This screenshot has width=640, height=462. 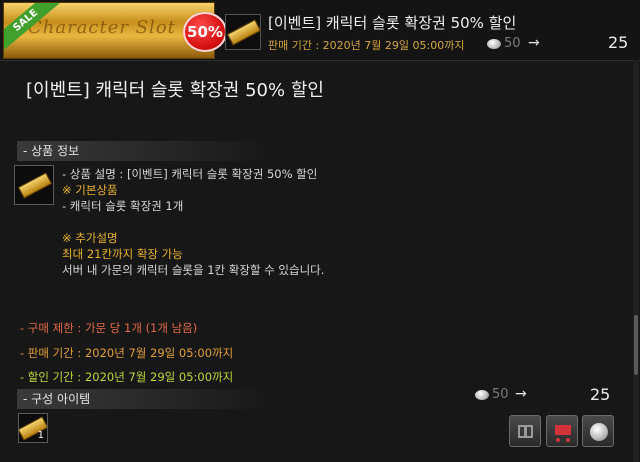 I want to click on info-basic-item: - 캐릭터 슬롯 확장권 1개, so click(x=123, y=206).